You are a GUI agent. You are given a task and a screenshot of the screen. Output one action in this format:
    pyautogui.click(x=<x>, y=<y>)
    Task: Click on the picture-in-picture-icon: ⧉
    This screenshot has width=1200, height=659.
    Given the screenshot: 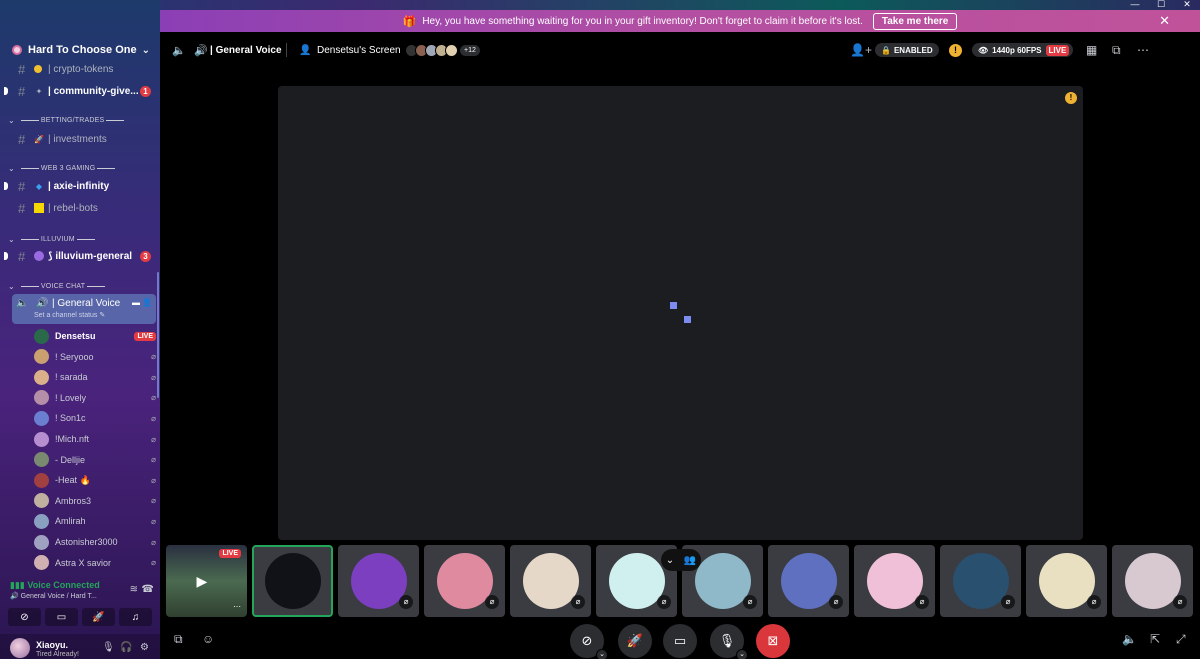 What is the action you would take?
    pyautogui.click(x=178, y=639)
    